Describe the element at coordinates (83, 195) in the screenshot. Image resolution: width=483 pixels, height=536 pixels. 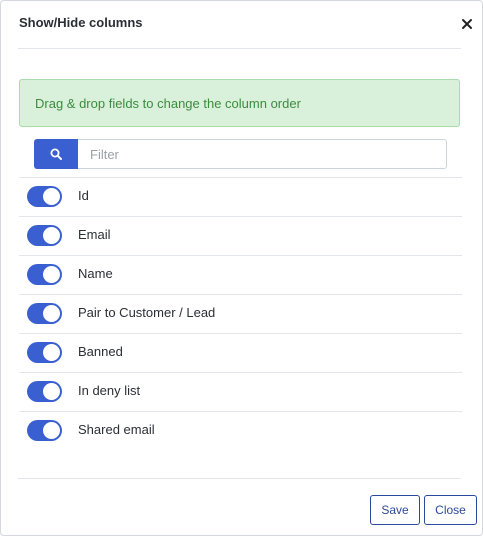
I see `column-label: Id` at that location.